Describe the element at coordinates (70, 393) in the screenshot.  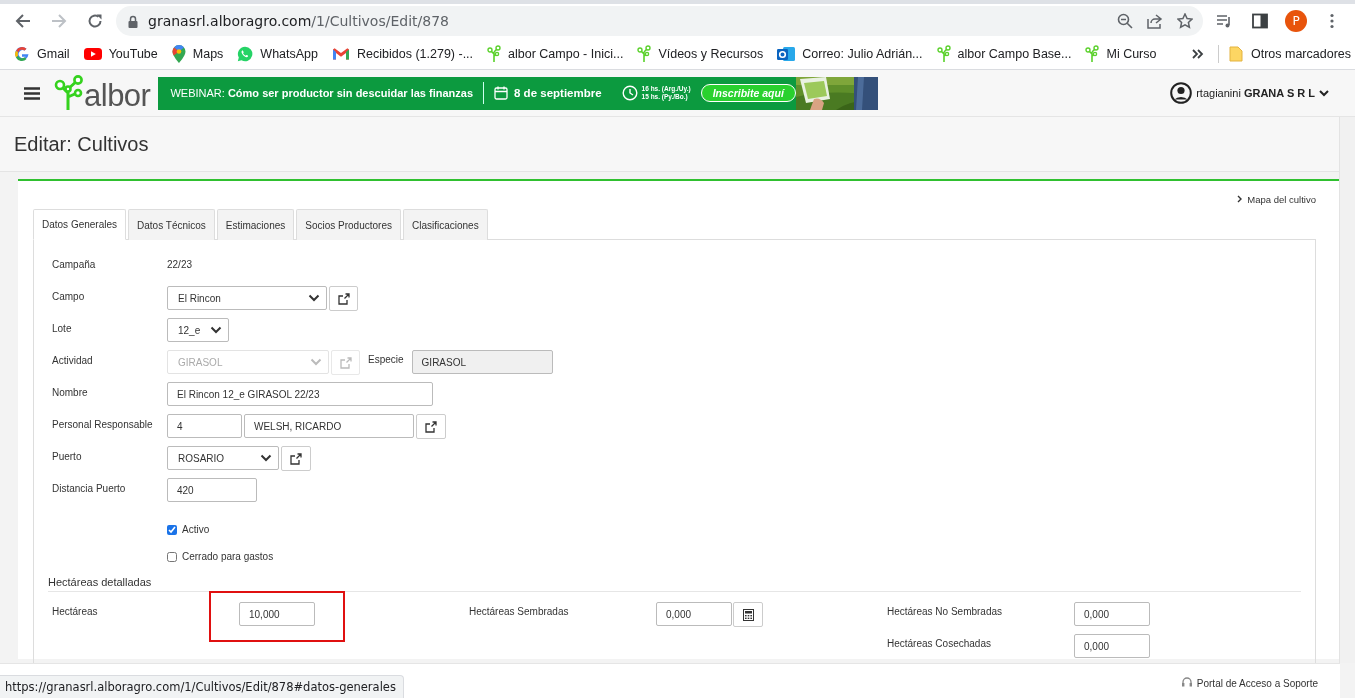
I see `field-label: Nombre` at that location.